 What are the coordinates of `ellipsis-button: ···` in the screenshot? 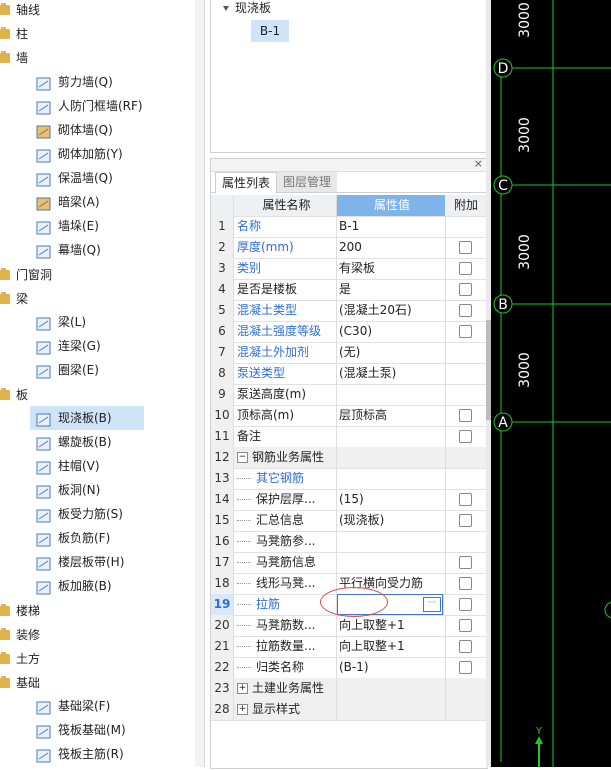 It's located at (432, 604).